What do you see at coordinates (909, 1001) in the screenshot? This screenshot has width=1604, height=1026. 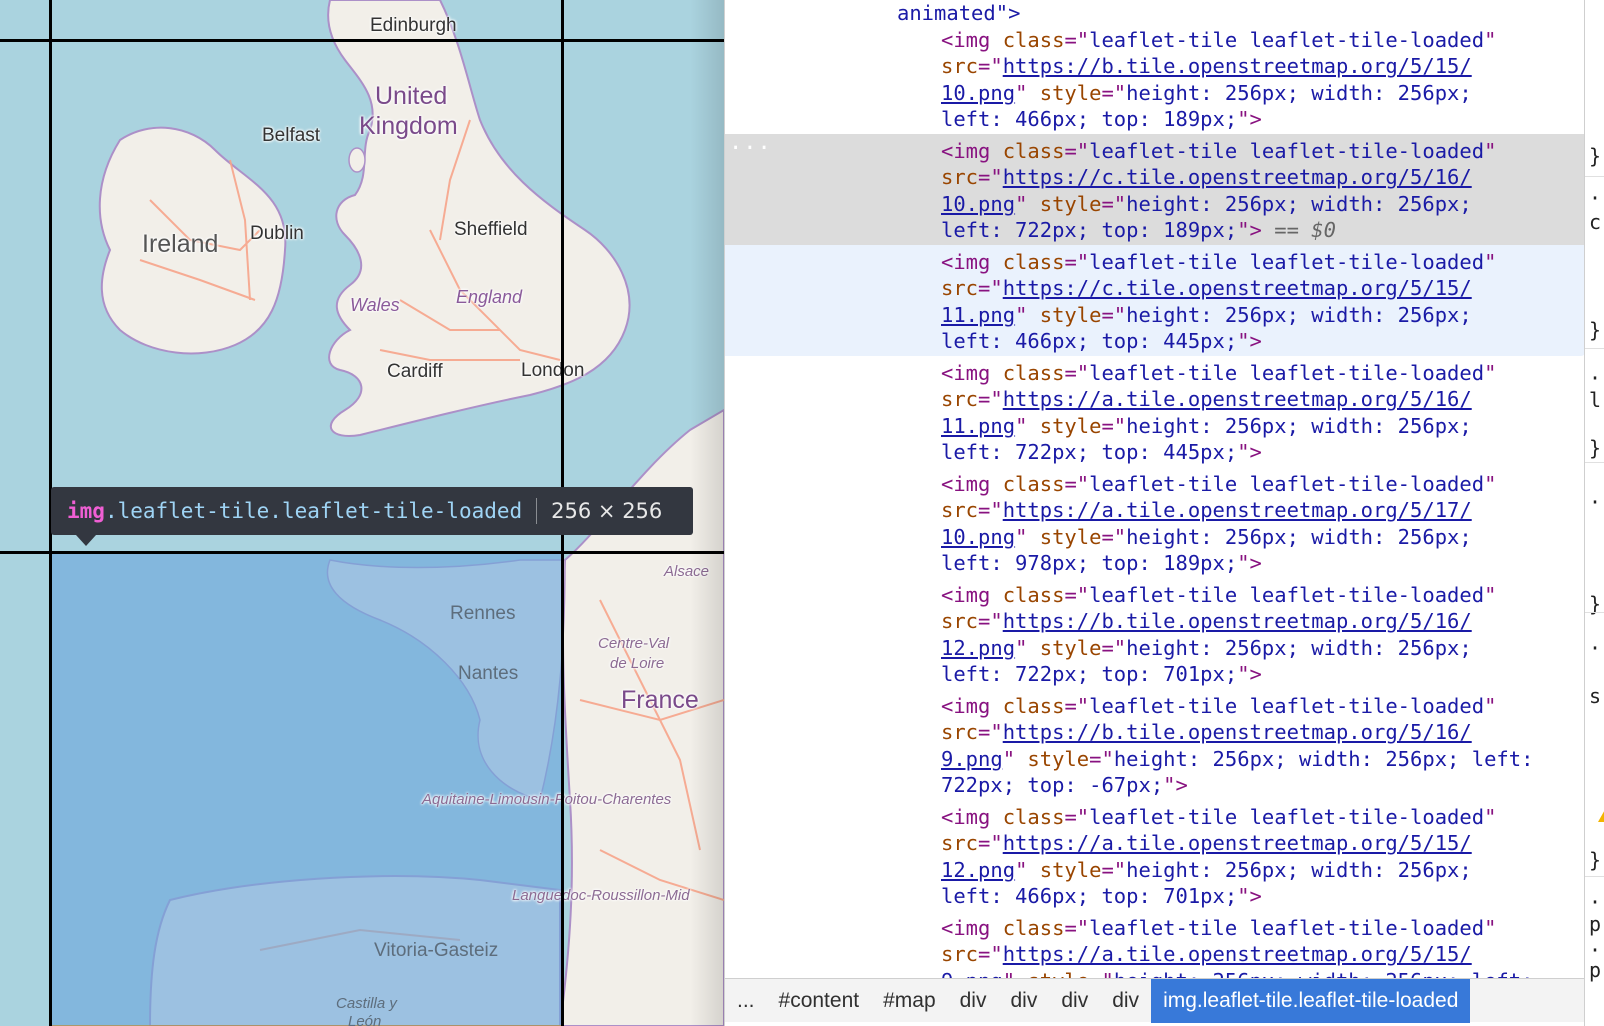 I see `breadcrumb-item: #map` at bounding box center [909, 1001].